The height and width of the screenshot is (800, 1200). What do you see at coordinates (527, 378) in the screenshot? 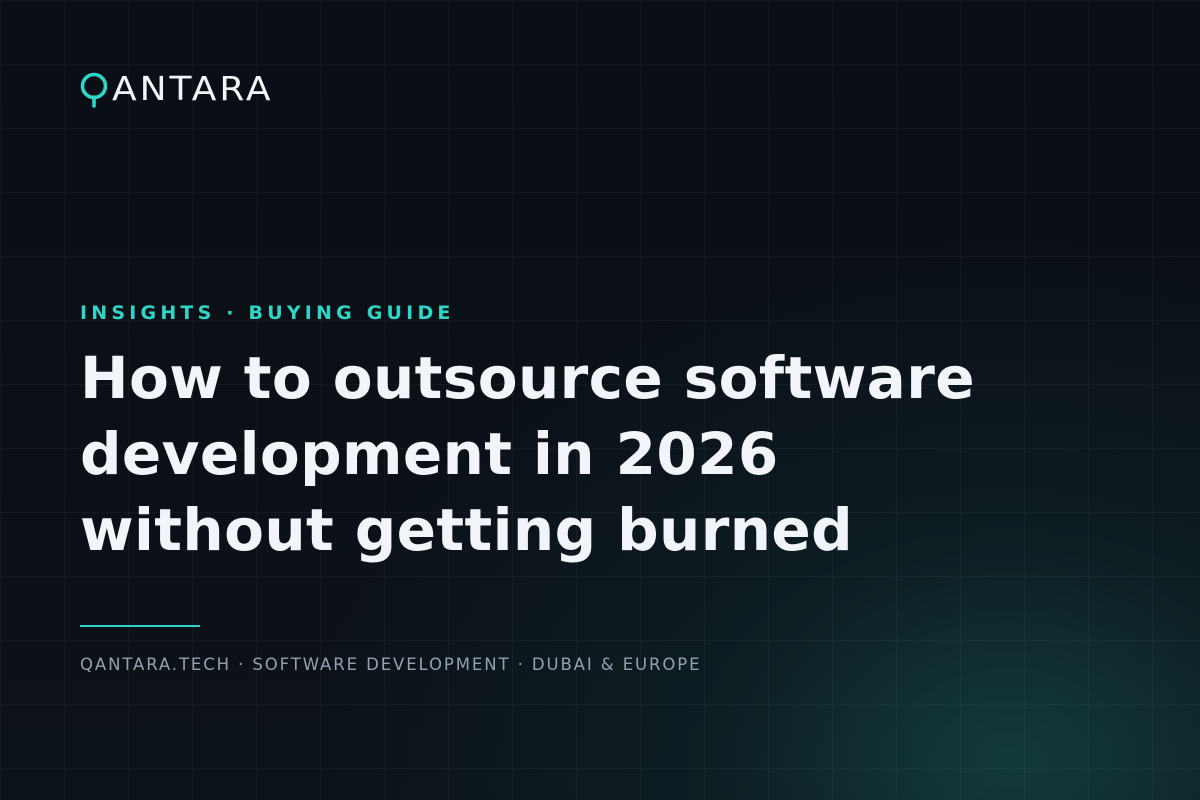
I see `headline-line: How to outsource software` at bounding box center [527, 378].